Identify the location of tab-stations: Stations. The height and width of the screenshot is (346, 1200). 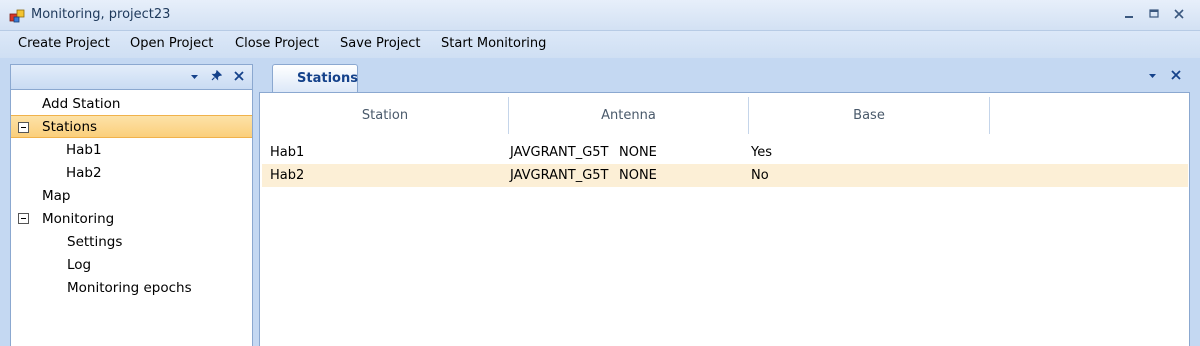
(315, 78).